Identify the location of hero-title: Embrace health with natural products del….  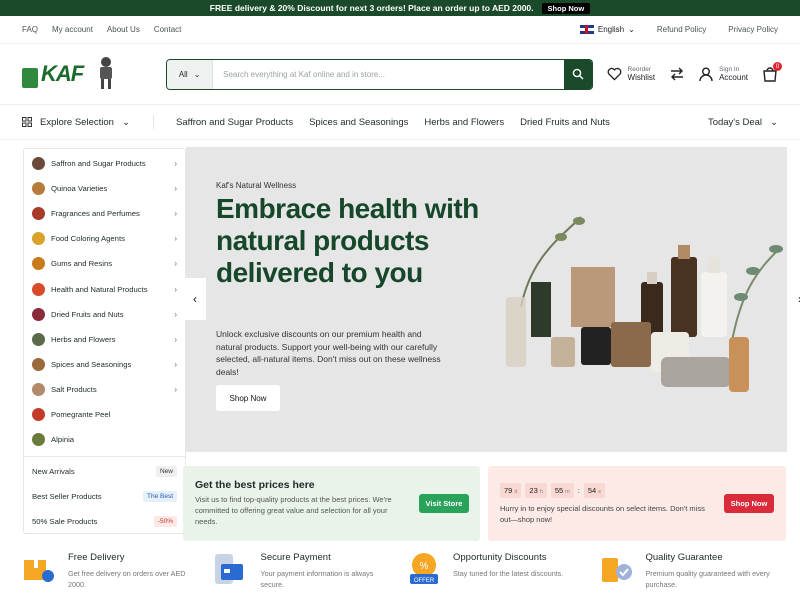
(347, 240).